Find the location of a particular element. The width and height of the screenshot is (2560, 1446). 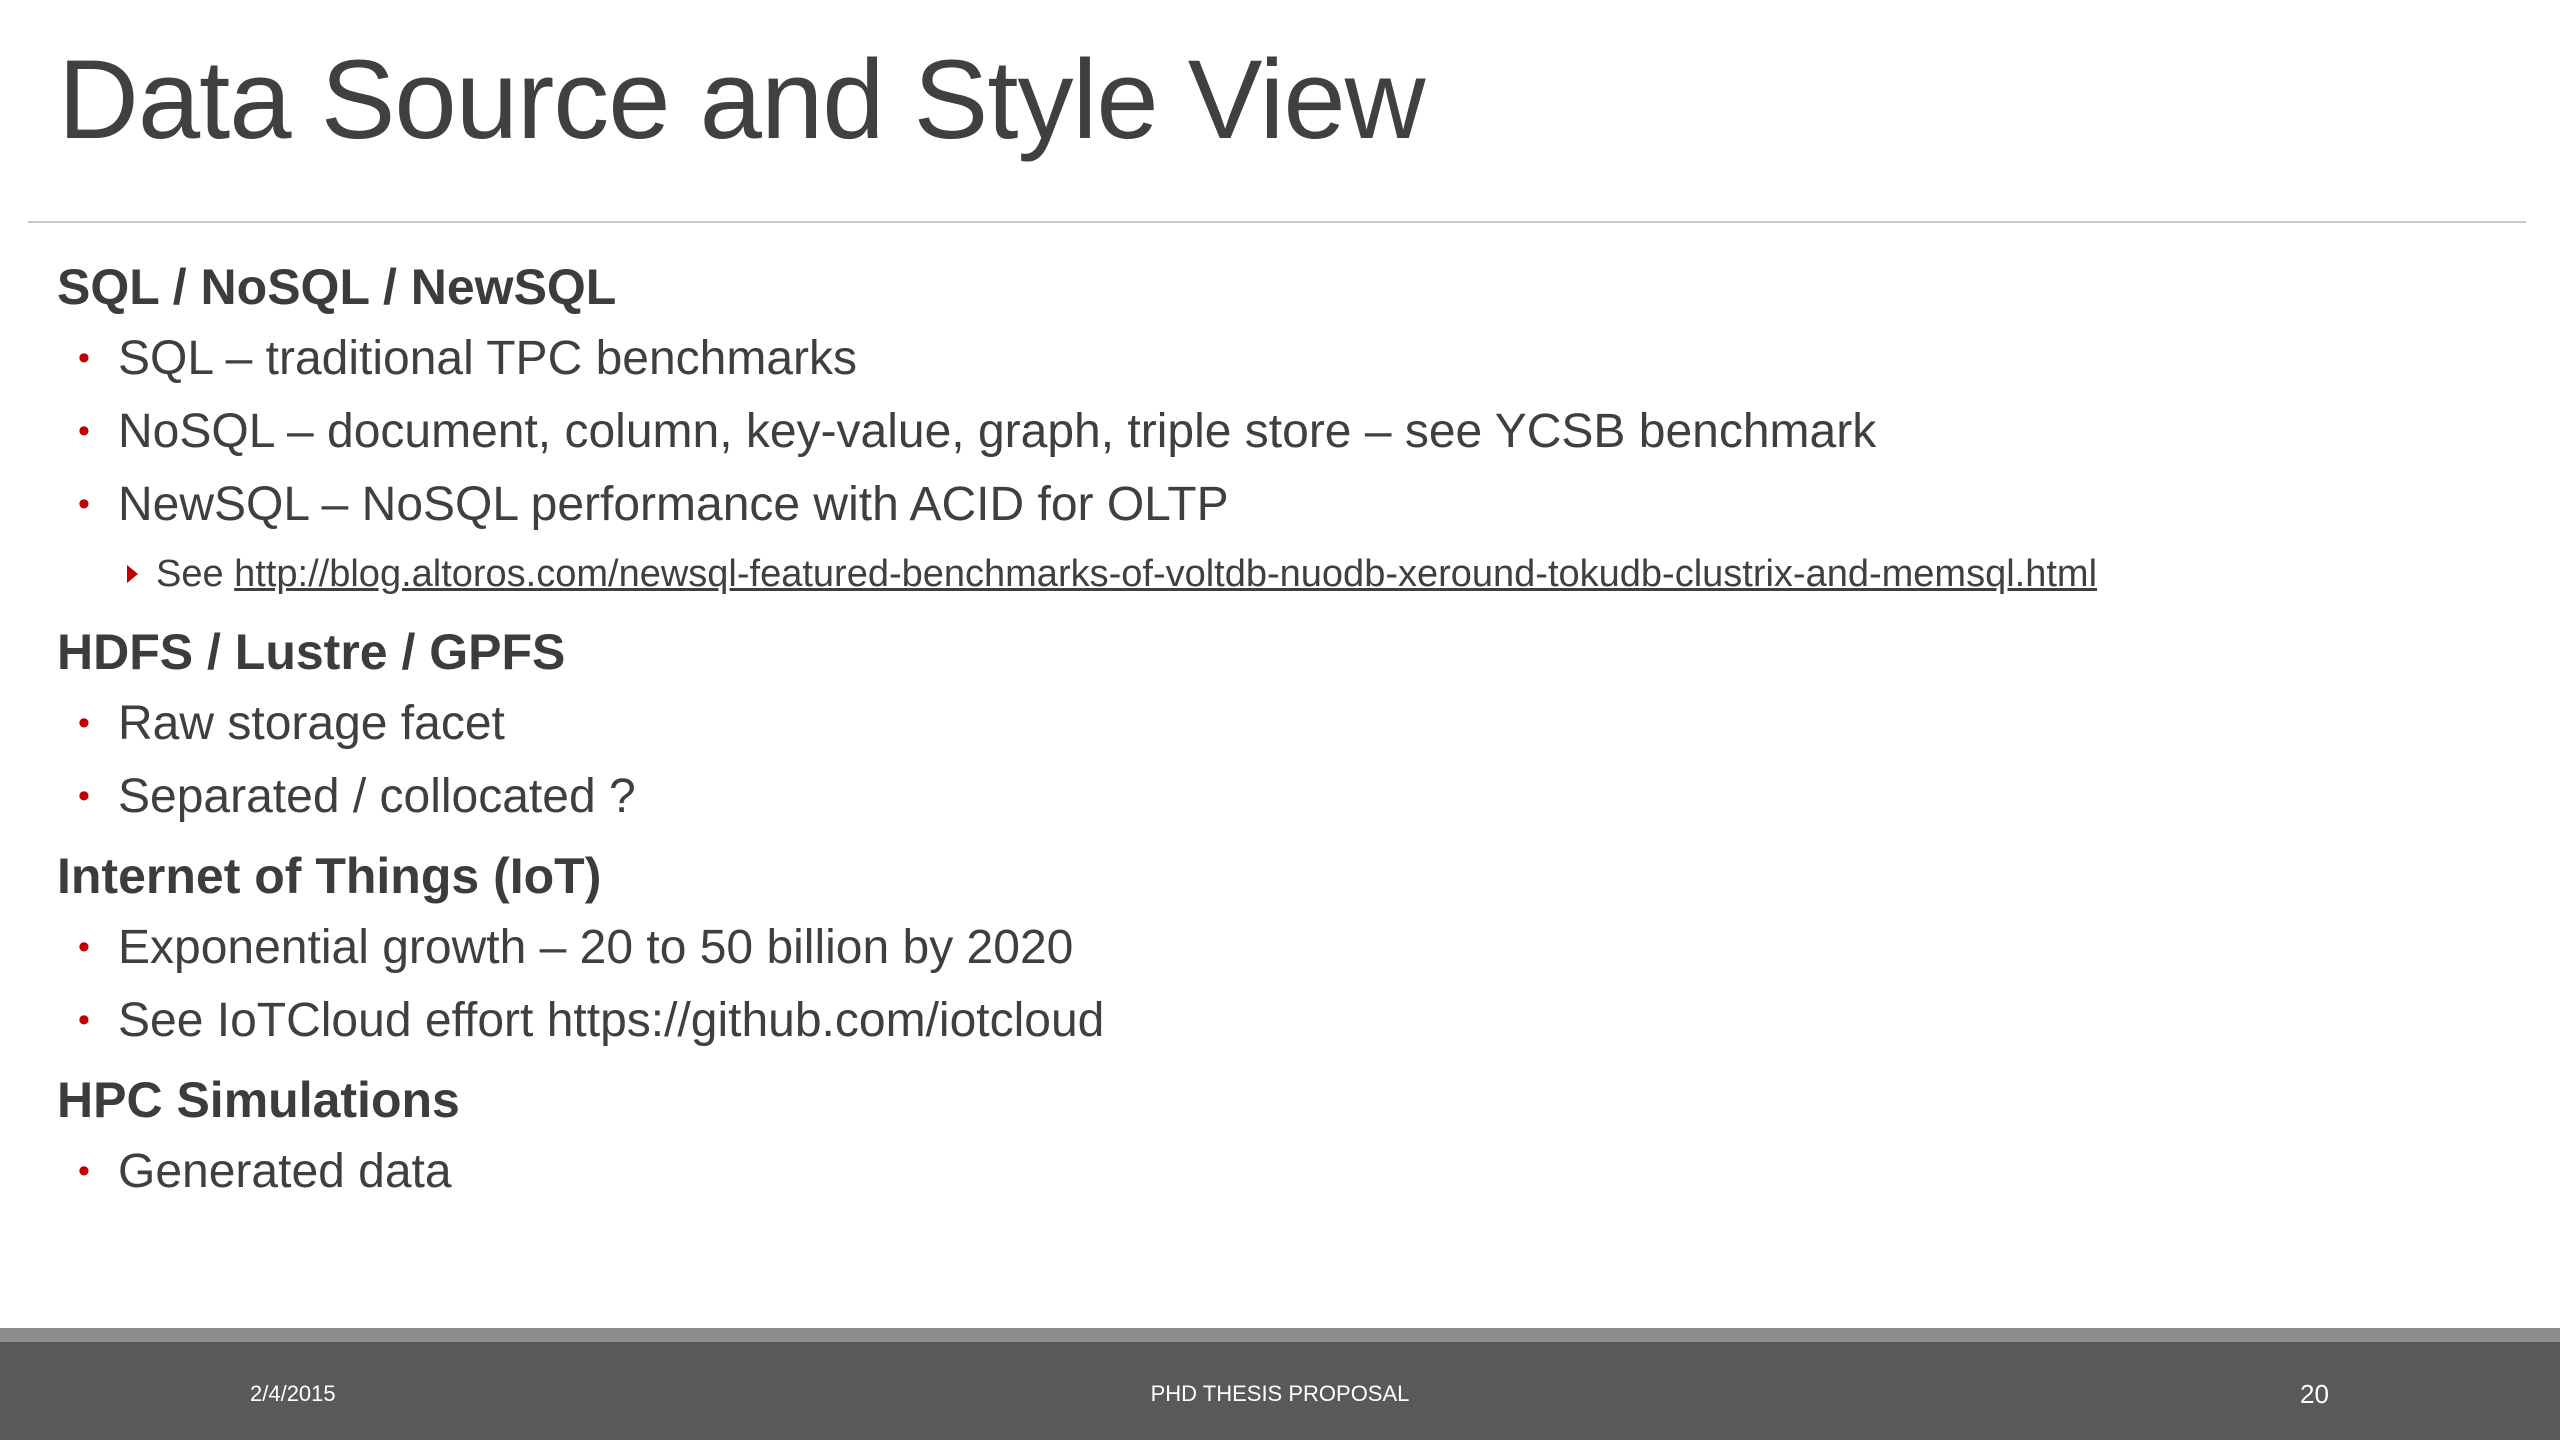

bullet-text: Separated / collocated ? is located at coordinates (377, 796).